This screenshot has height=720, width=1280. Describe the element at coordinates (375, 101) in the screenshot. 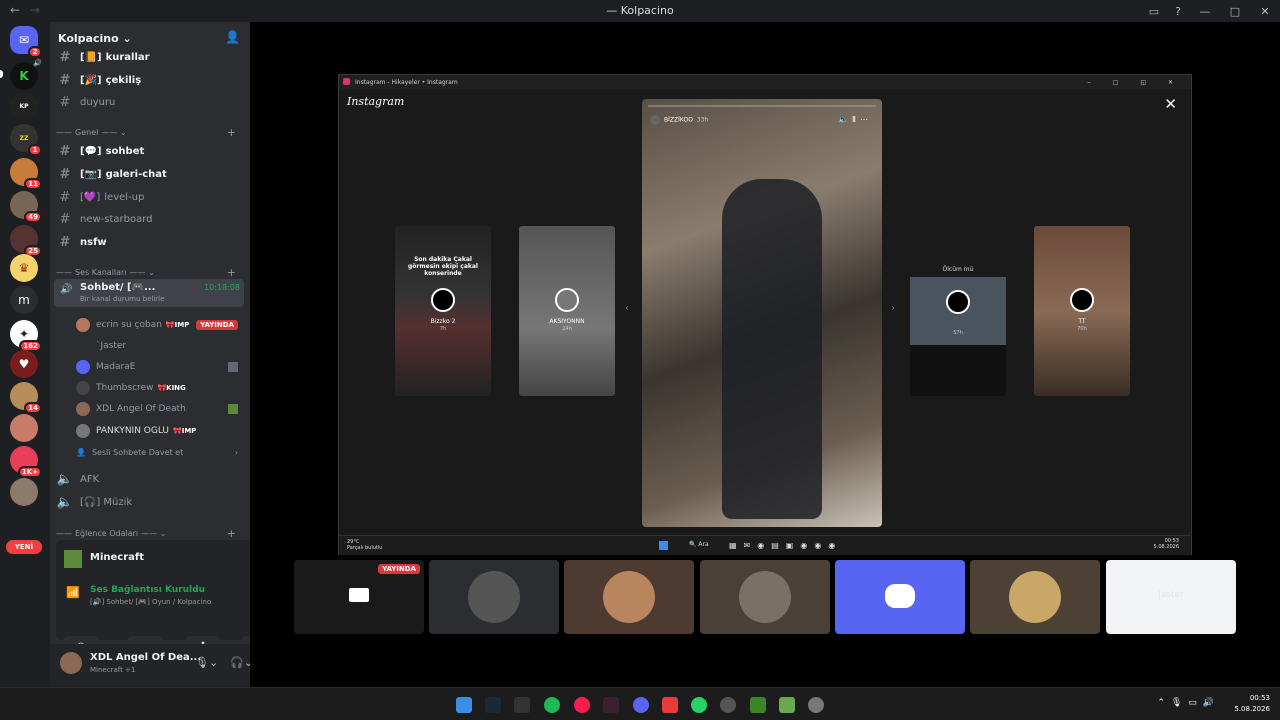

I see `instagram-logo: Instagram` at that location.